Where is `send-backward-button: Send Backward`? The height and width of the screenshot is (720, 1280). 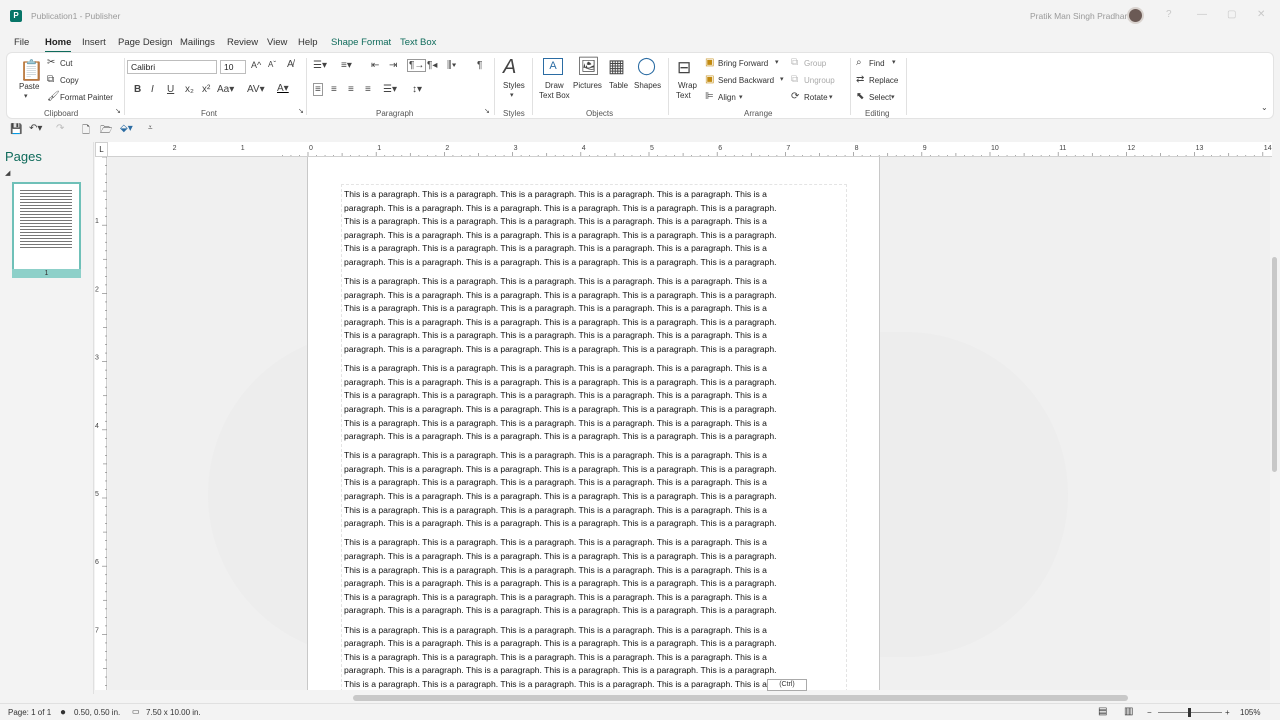 send-backward-button: Send Backward is located at coordinates (746, 80).